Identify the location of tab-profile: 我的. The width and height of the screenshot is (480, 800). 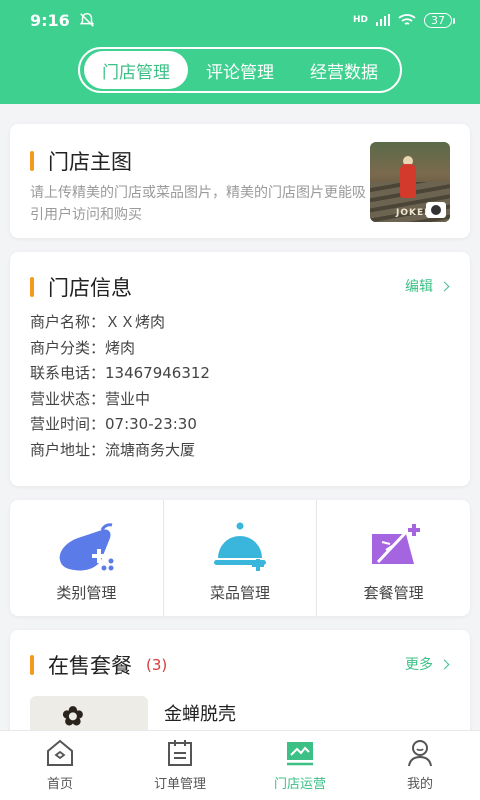
(420, 765).